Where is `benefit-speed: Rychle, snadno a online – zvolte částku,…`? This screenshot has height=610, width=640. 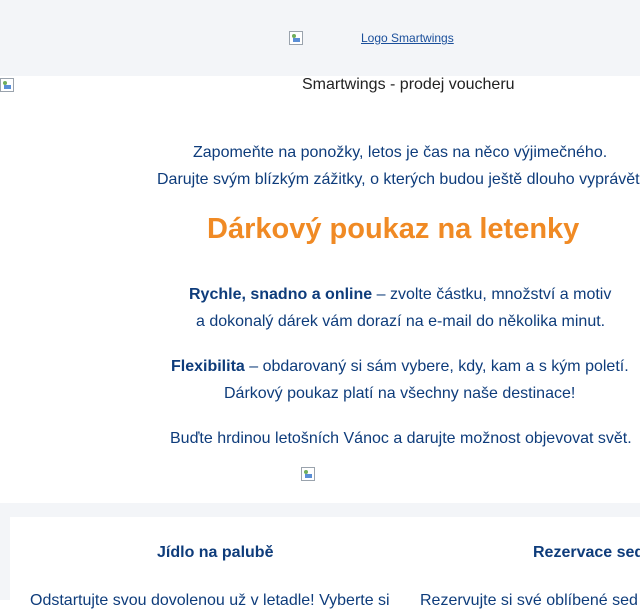 benefit-speed: Rychle, snadno a online – zvolte částku,… is located at coordinates (400, 295).